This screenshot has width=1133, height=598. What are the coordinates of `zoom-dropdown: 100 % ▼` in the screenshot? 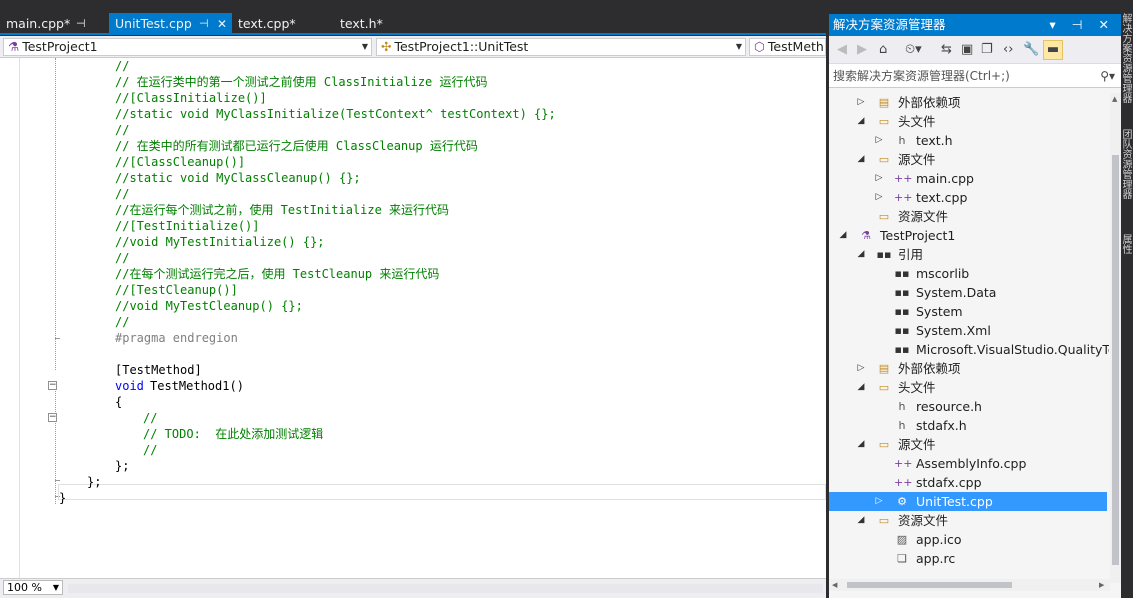 It's located at (33, 587).